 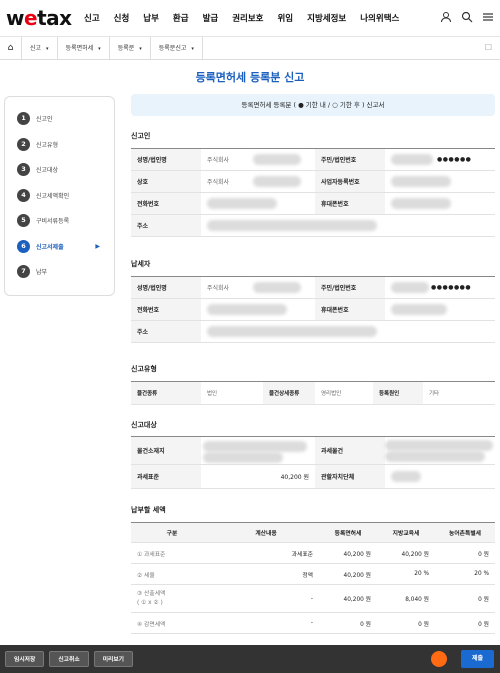 I want to click on bookmark-icon: ☐, so click(x=488, y=47).